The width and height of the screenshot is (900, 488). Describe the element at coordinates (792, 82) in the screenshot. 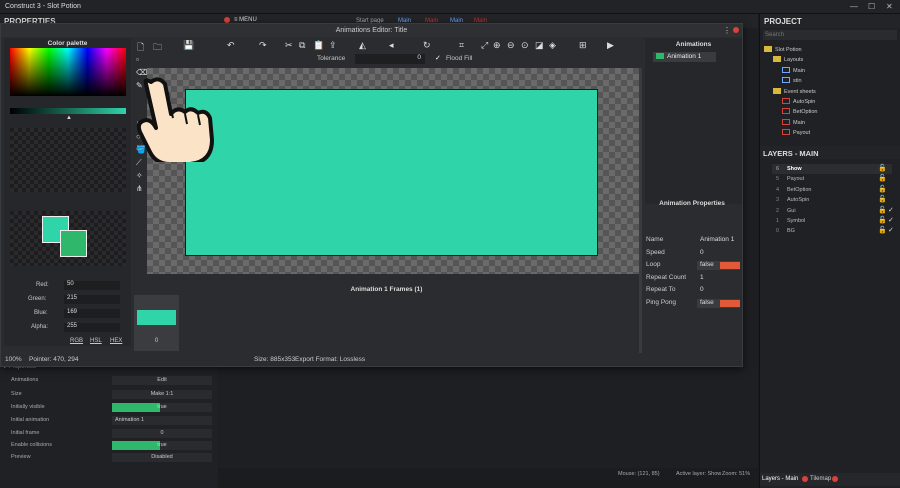

I see `project-tree-item: stin` at that location.